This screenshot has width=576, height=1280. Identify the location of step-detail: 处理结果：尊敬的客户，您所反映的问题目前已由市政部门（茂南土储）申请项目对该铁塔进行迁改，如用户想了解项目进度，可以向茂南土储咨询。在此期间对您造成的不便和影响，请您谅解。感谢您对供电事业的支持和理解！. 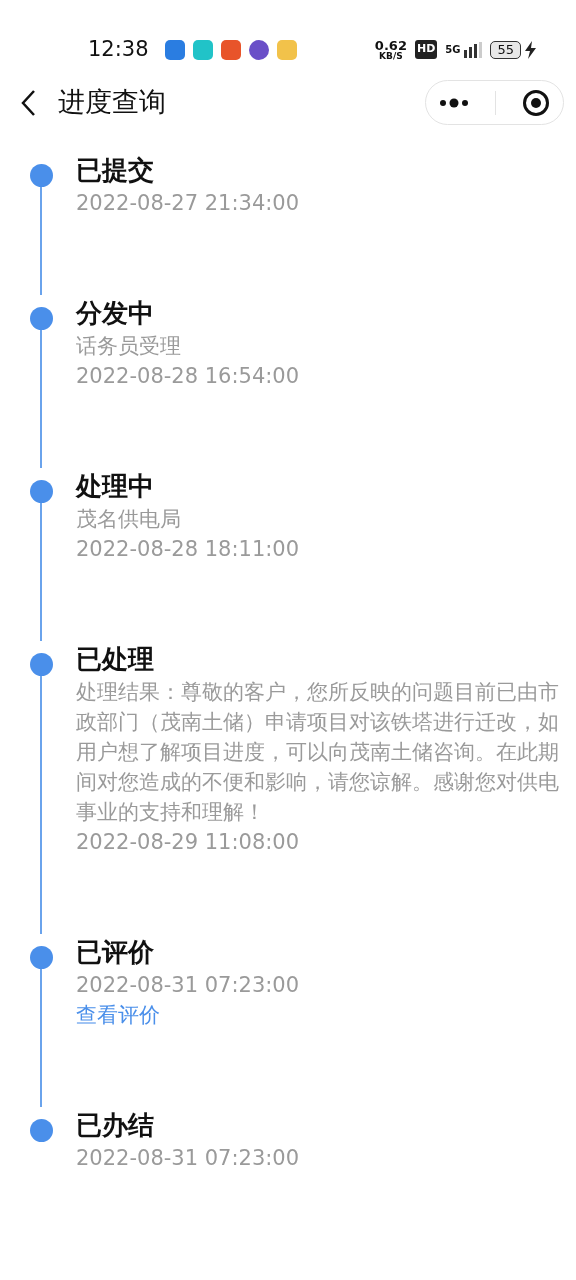
(318, 752).